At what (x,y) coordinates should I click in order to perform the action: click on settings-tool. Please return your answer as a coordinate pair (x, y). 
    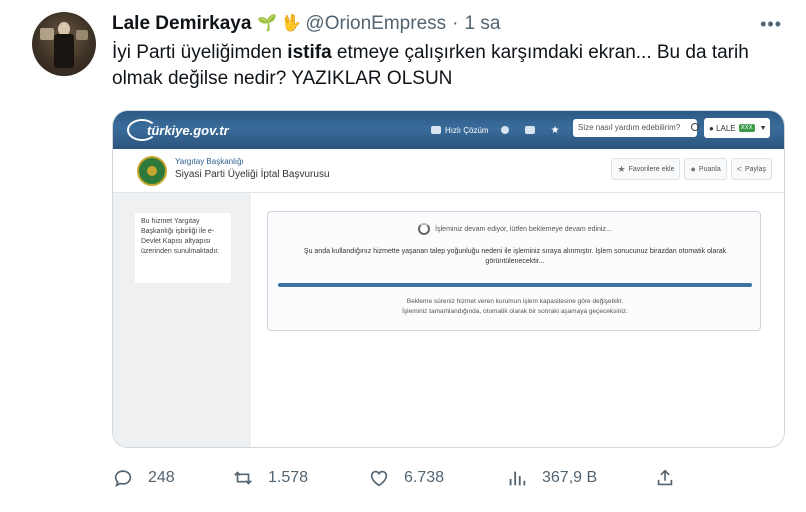
    Looking at the image, I should click on (506, 130).